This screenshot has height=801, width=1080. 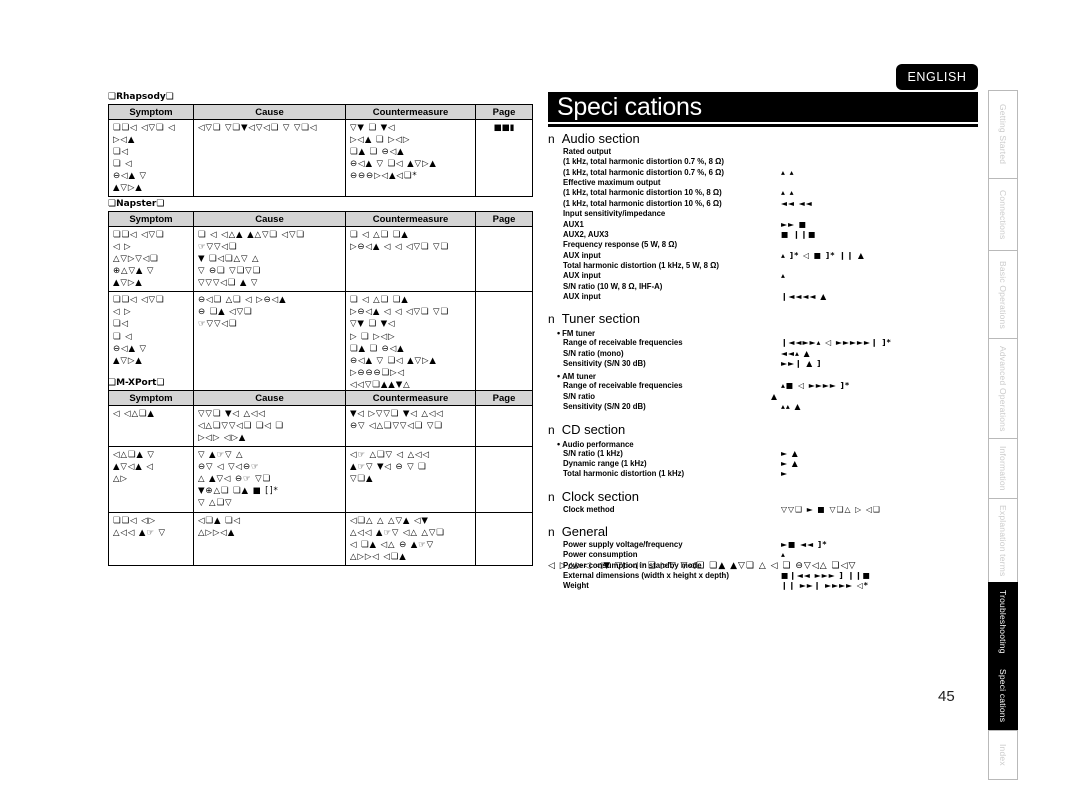 What do you see at coordinates (1003, 134) in the screenshot?
I see `side-tab-getting-started: Getting Started` at bounding box center [1003, 134].